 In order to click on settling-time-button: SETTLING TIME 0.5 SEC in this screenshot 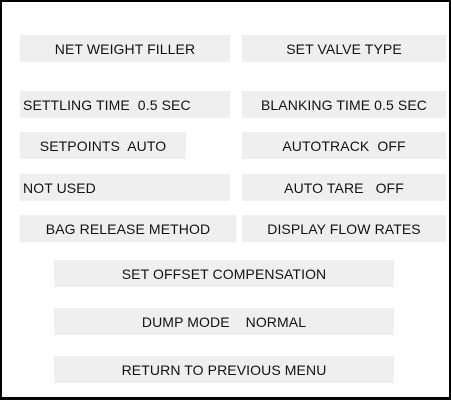, I will do `click(125, 104)`.